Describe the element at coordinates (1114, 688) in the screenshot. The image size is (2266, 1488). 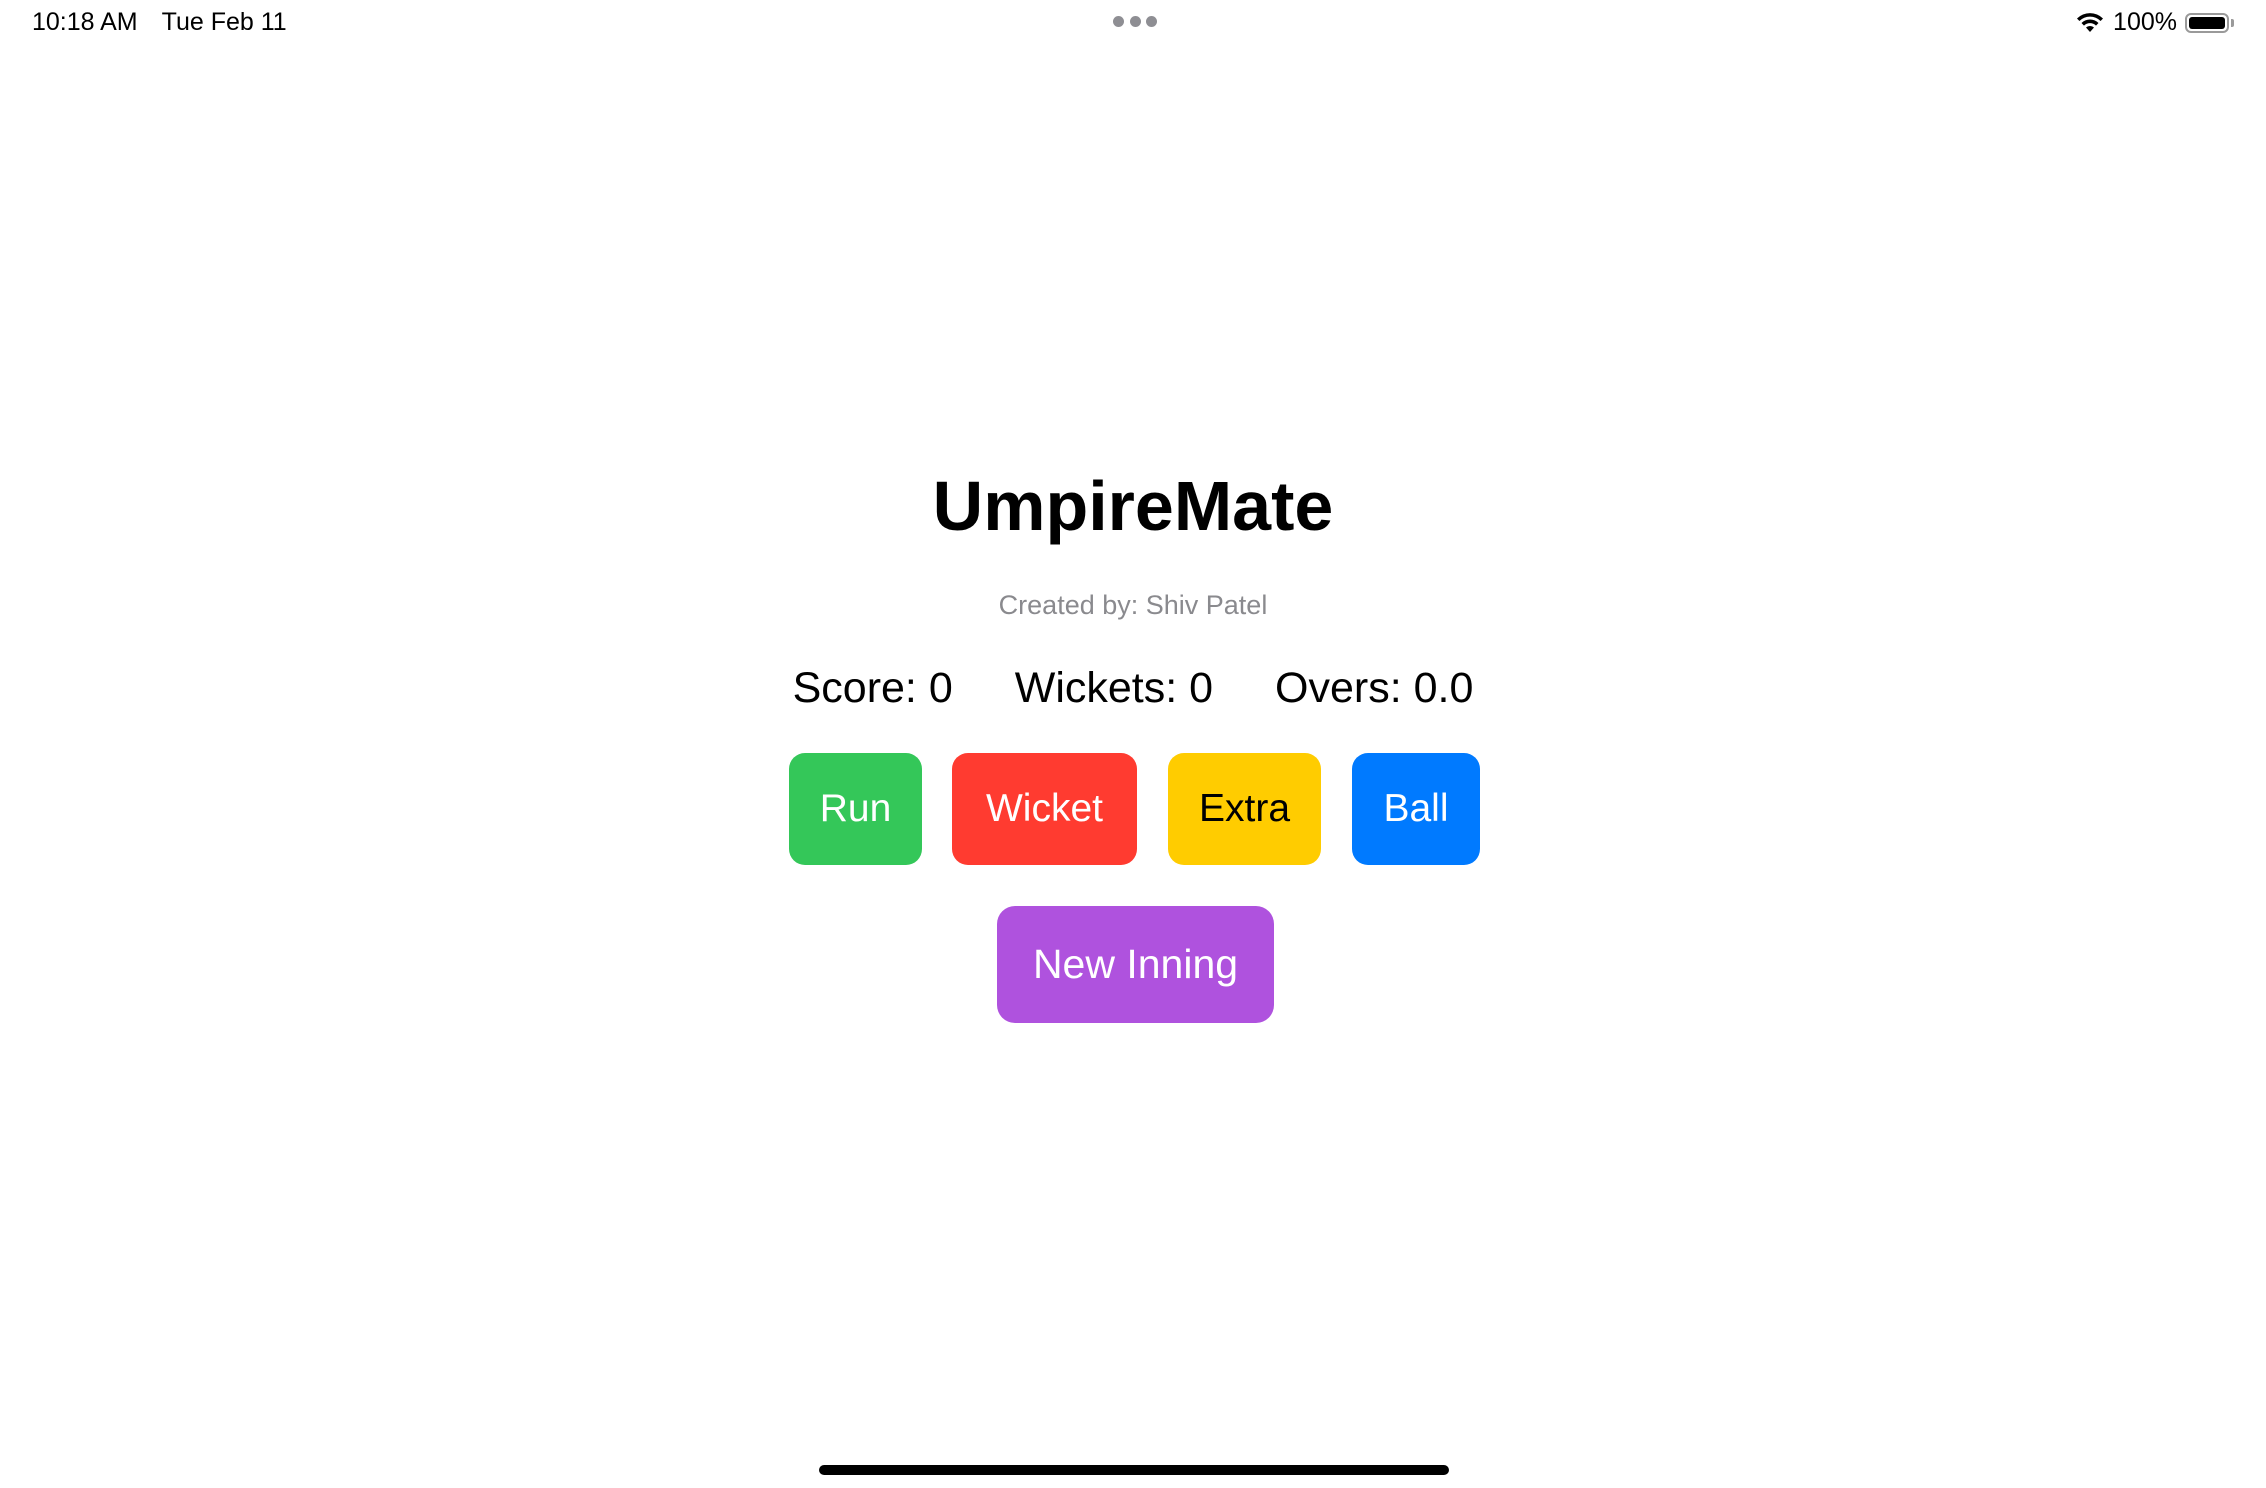
I see `wickets-label: Wickets: 0` at that location.